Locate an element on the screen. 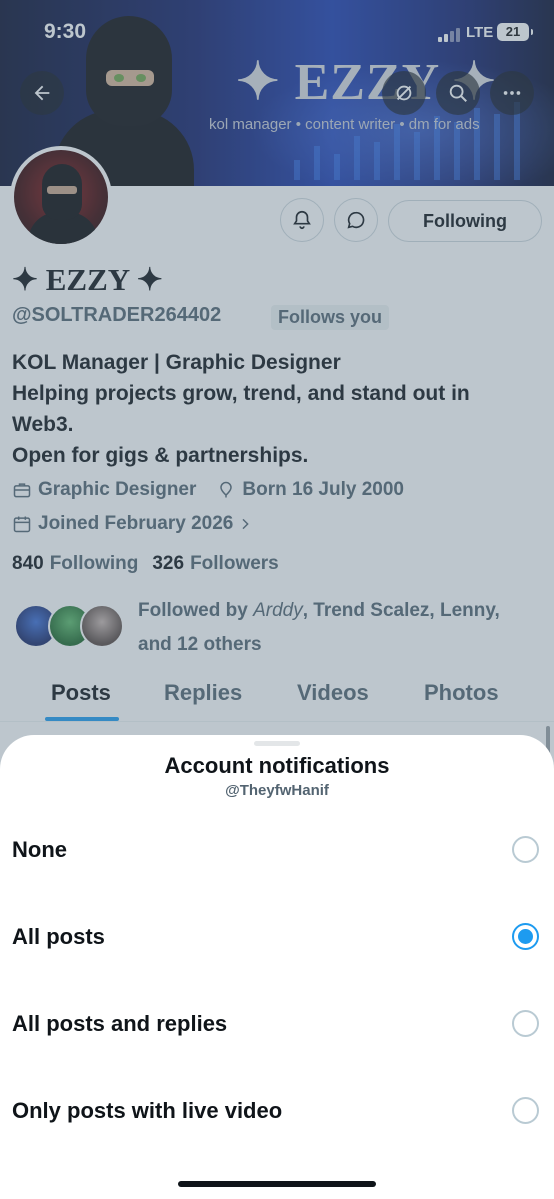 The height and width of the screenshot is (1199, 554). option-label: Only posts with live video is located at coordinates (147, 1110).